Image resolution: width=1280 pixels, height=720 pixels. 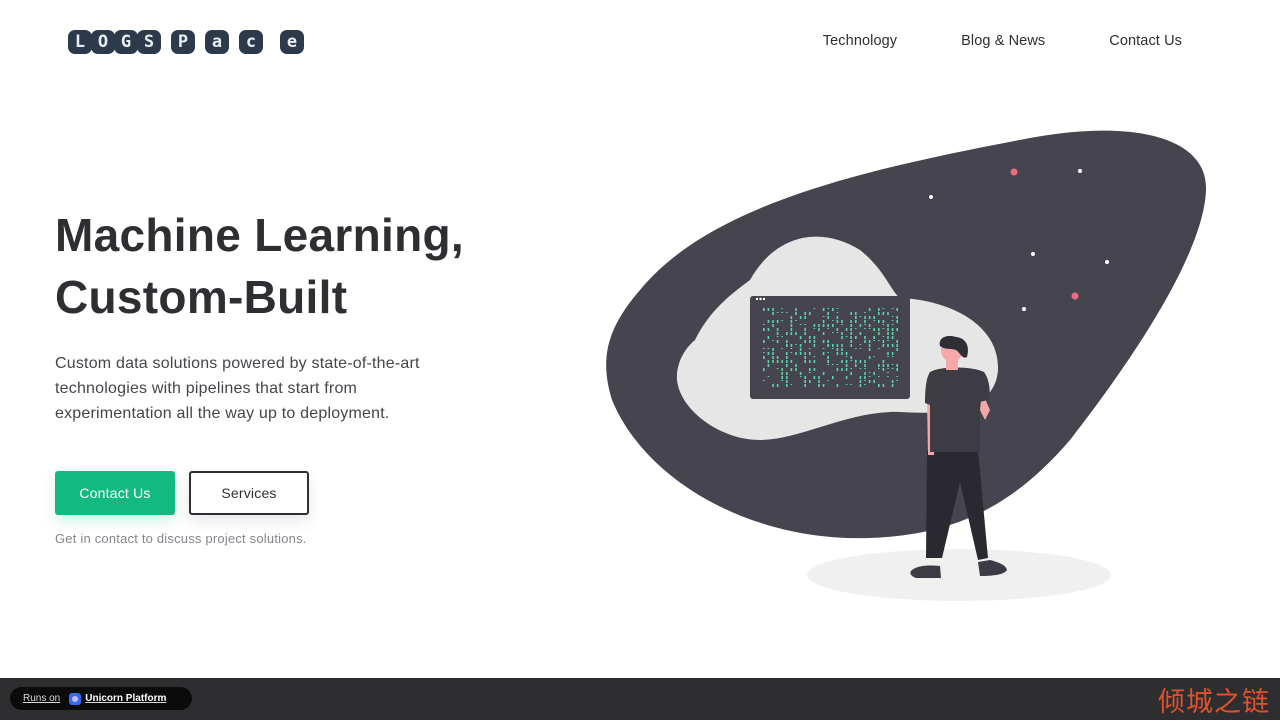 I want to click on runs-on-badge: Runs on Unicorn Platform, so click(x=101, y=698).